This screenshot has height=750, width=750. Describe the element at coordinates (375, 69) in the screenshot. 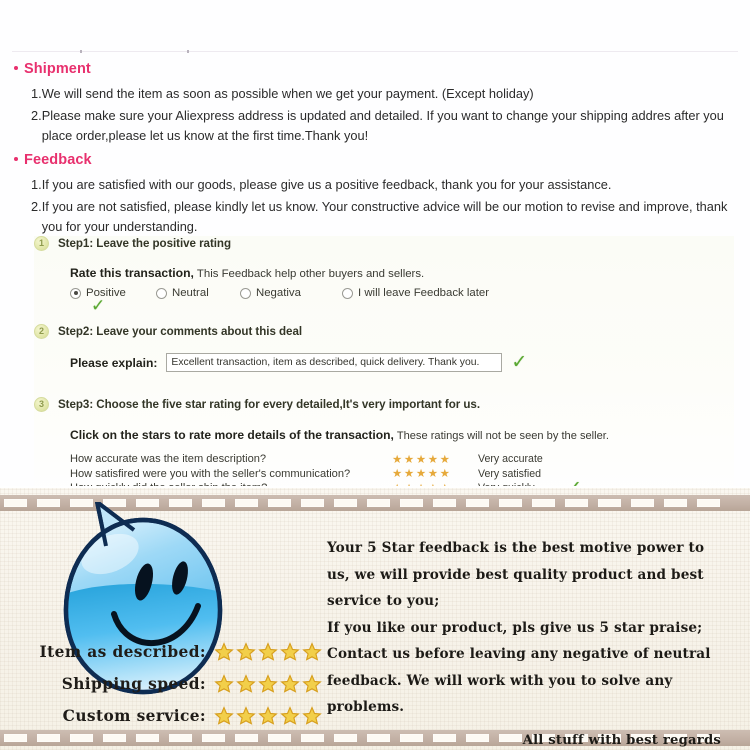

I see `shipment-heading: Shipment` at that location.